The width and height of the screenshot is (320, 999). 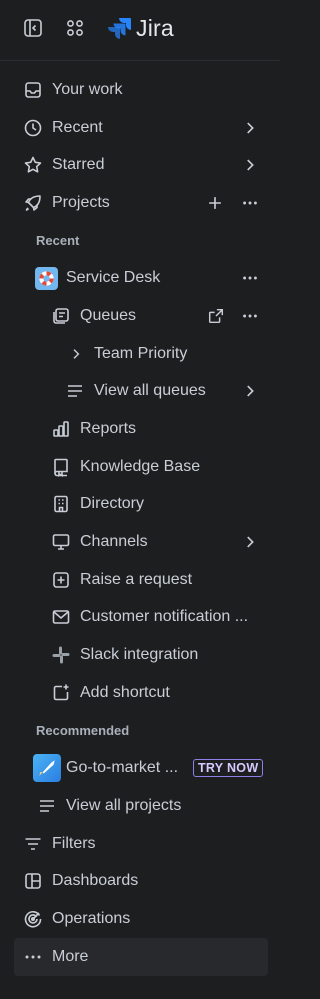 I want to click on envelope-icon, so click(x=61, y=617).